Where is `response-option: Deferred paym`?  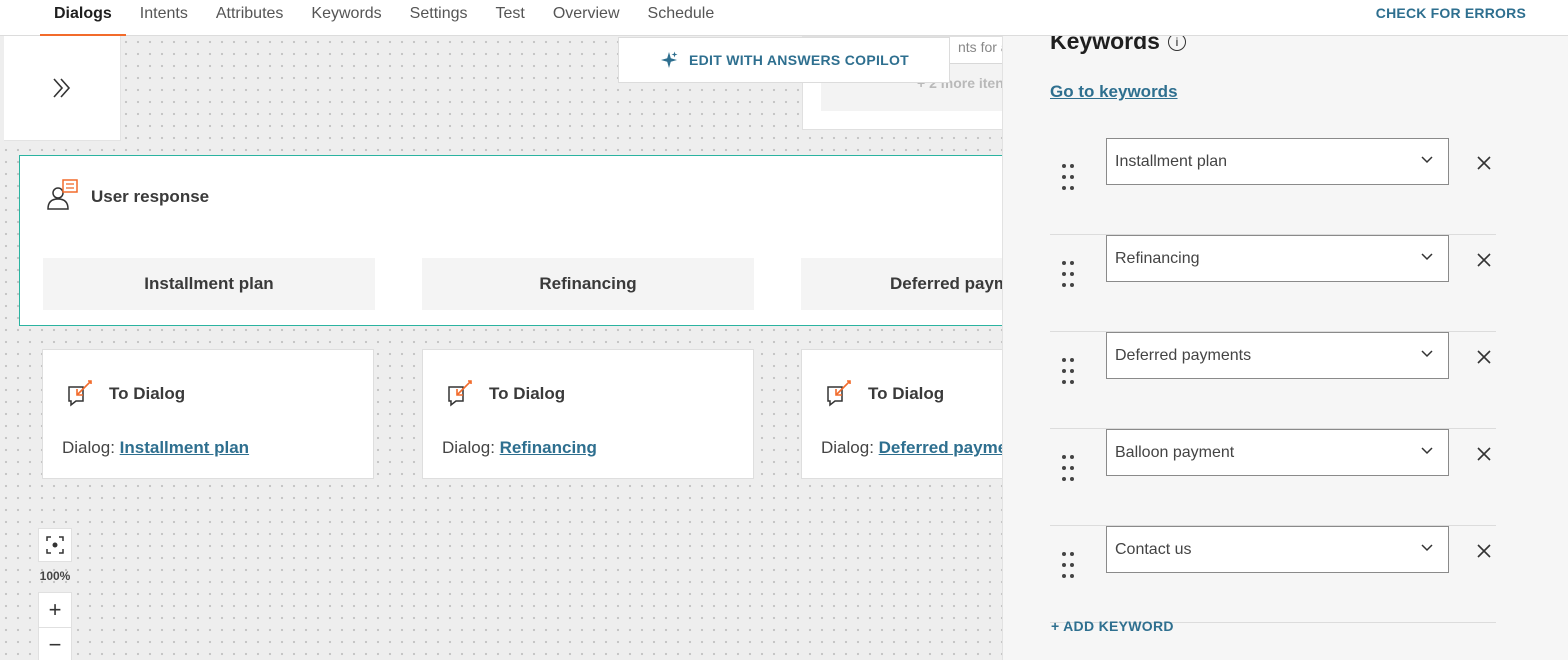 response-option: Deferred paym is located at coordinates (915, 284).